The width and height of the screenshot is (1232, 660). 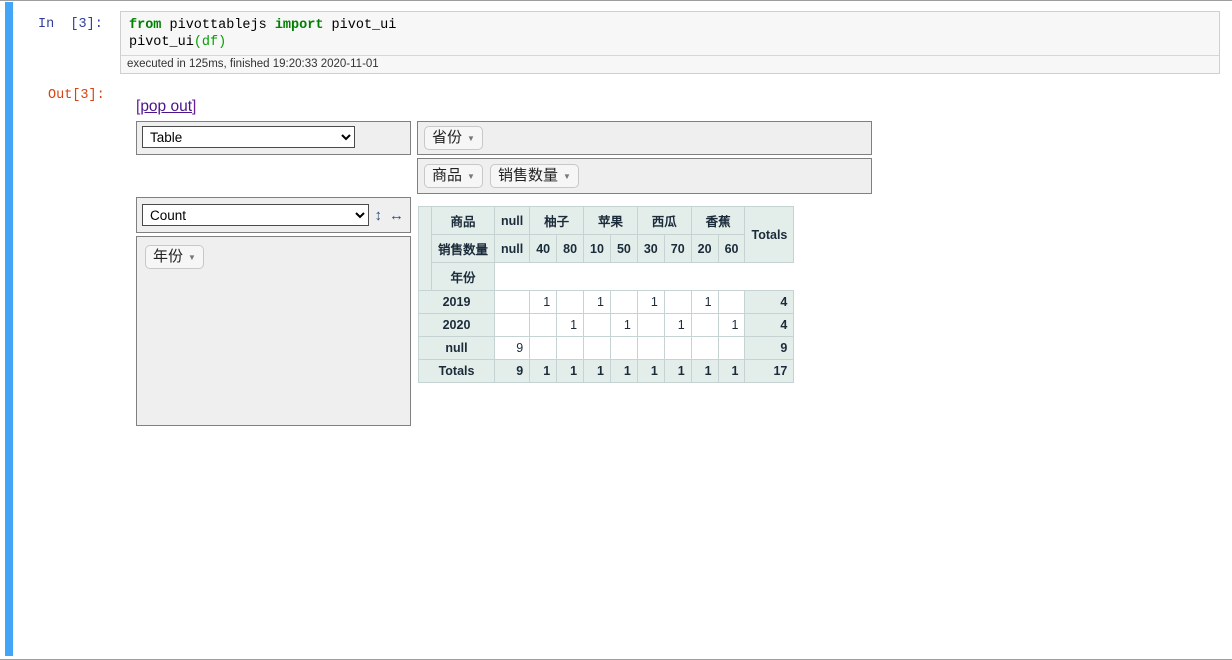 I want to click on col-group-header: 苹果, so click(x=610, y=220).